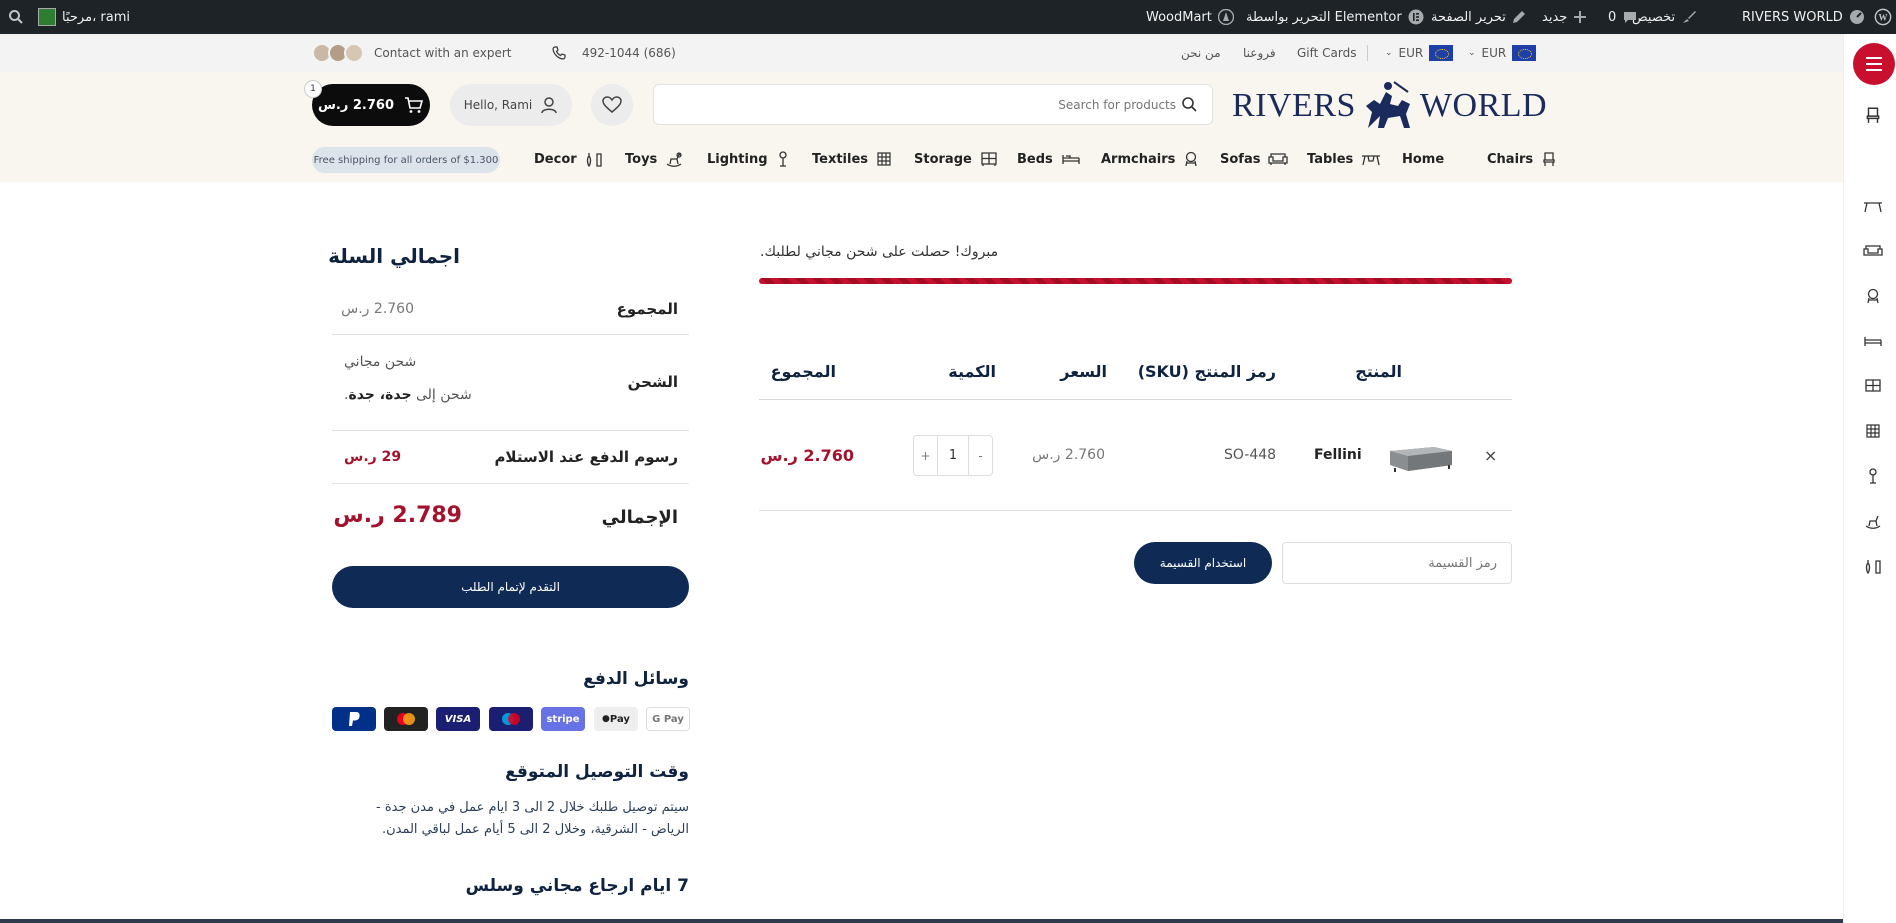 Image resolution: width=1896 pixels, height=923 pixels. I want to click on contact-expert-link: Contact with an expert, so click(411, 53).